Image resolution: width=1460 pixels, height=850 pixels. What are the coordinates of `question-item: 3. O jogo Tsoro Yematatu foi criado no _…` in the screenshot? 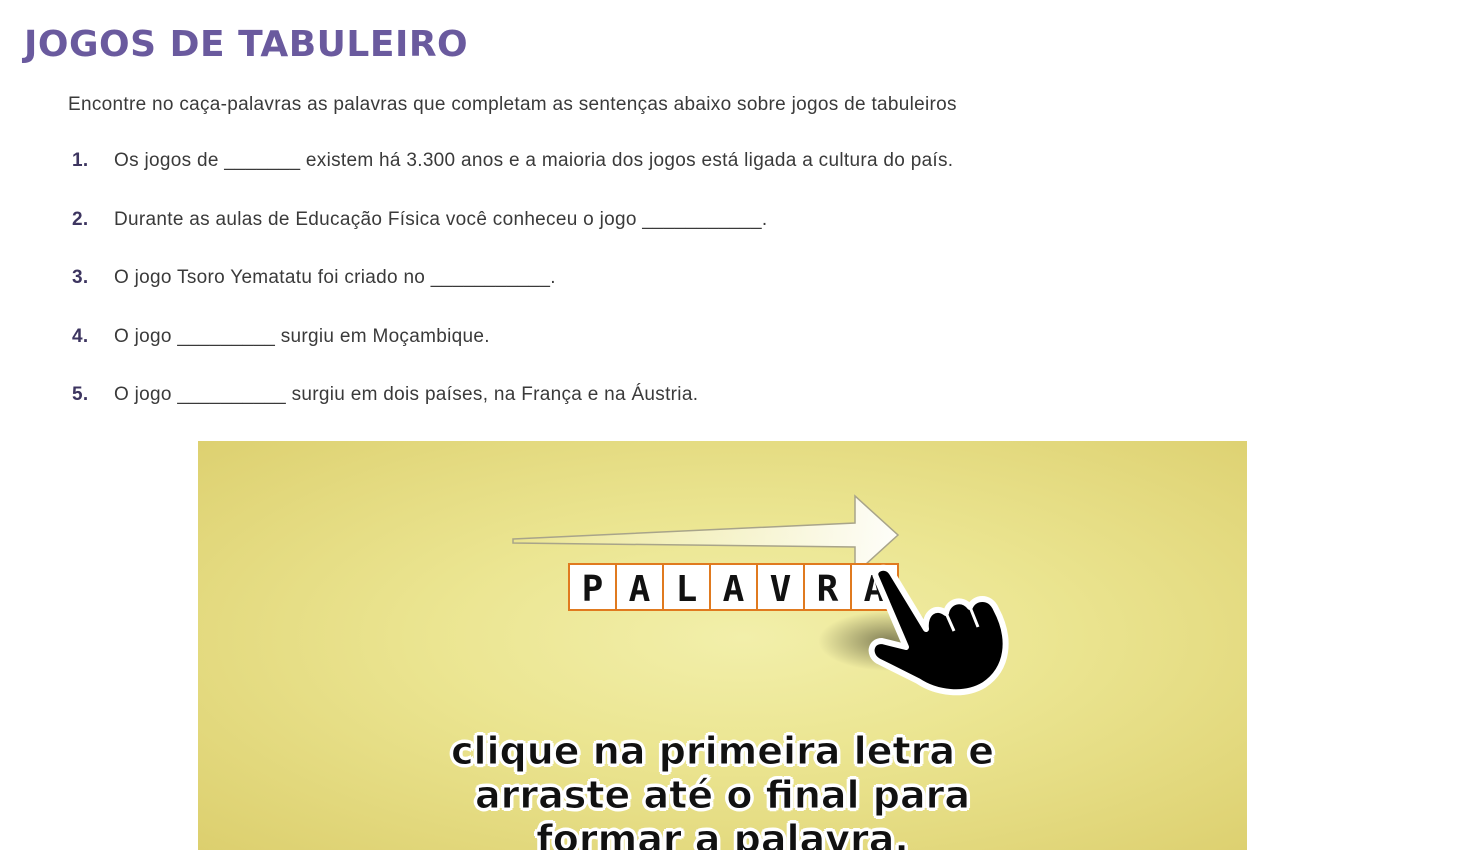 It's located at (512, 296).